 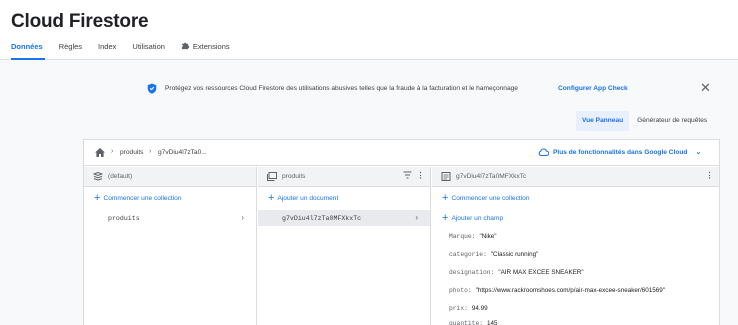 I want to click on database-icon, so click(x=98, y=176).